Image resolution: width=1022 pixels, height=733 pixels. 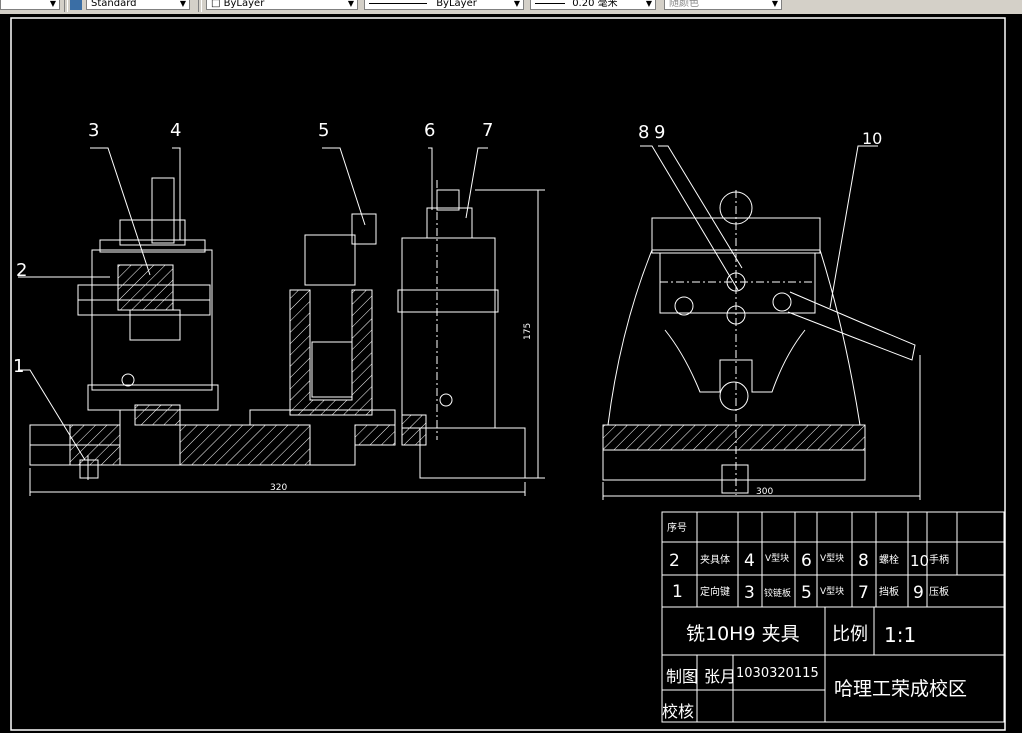 What do you see at coordinates (863, 593) in the screenshot?
I see `row2-num-4: 7` at bounding box center [863, 593].